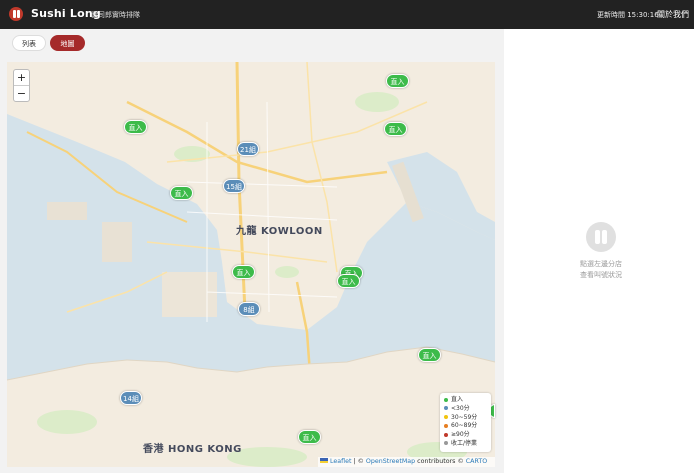  Describe the element at coordinates (340, 461) in the screenshot. I see `leaflet-link: Leaflet` at that location.